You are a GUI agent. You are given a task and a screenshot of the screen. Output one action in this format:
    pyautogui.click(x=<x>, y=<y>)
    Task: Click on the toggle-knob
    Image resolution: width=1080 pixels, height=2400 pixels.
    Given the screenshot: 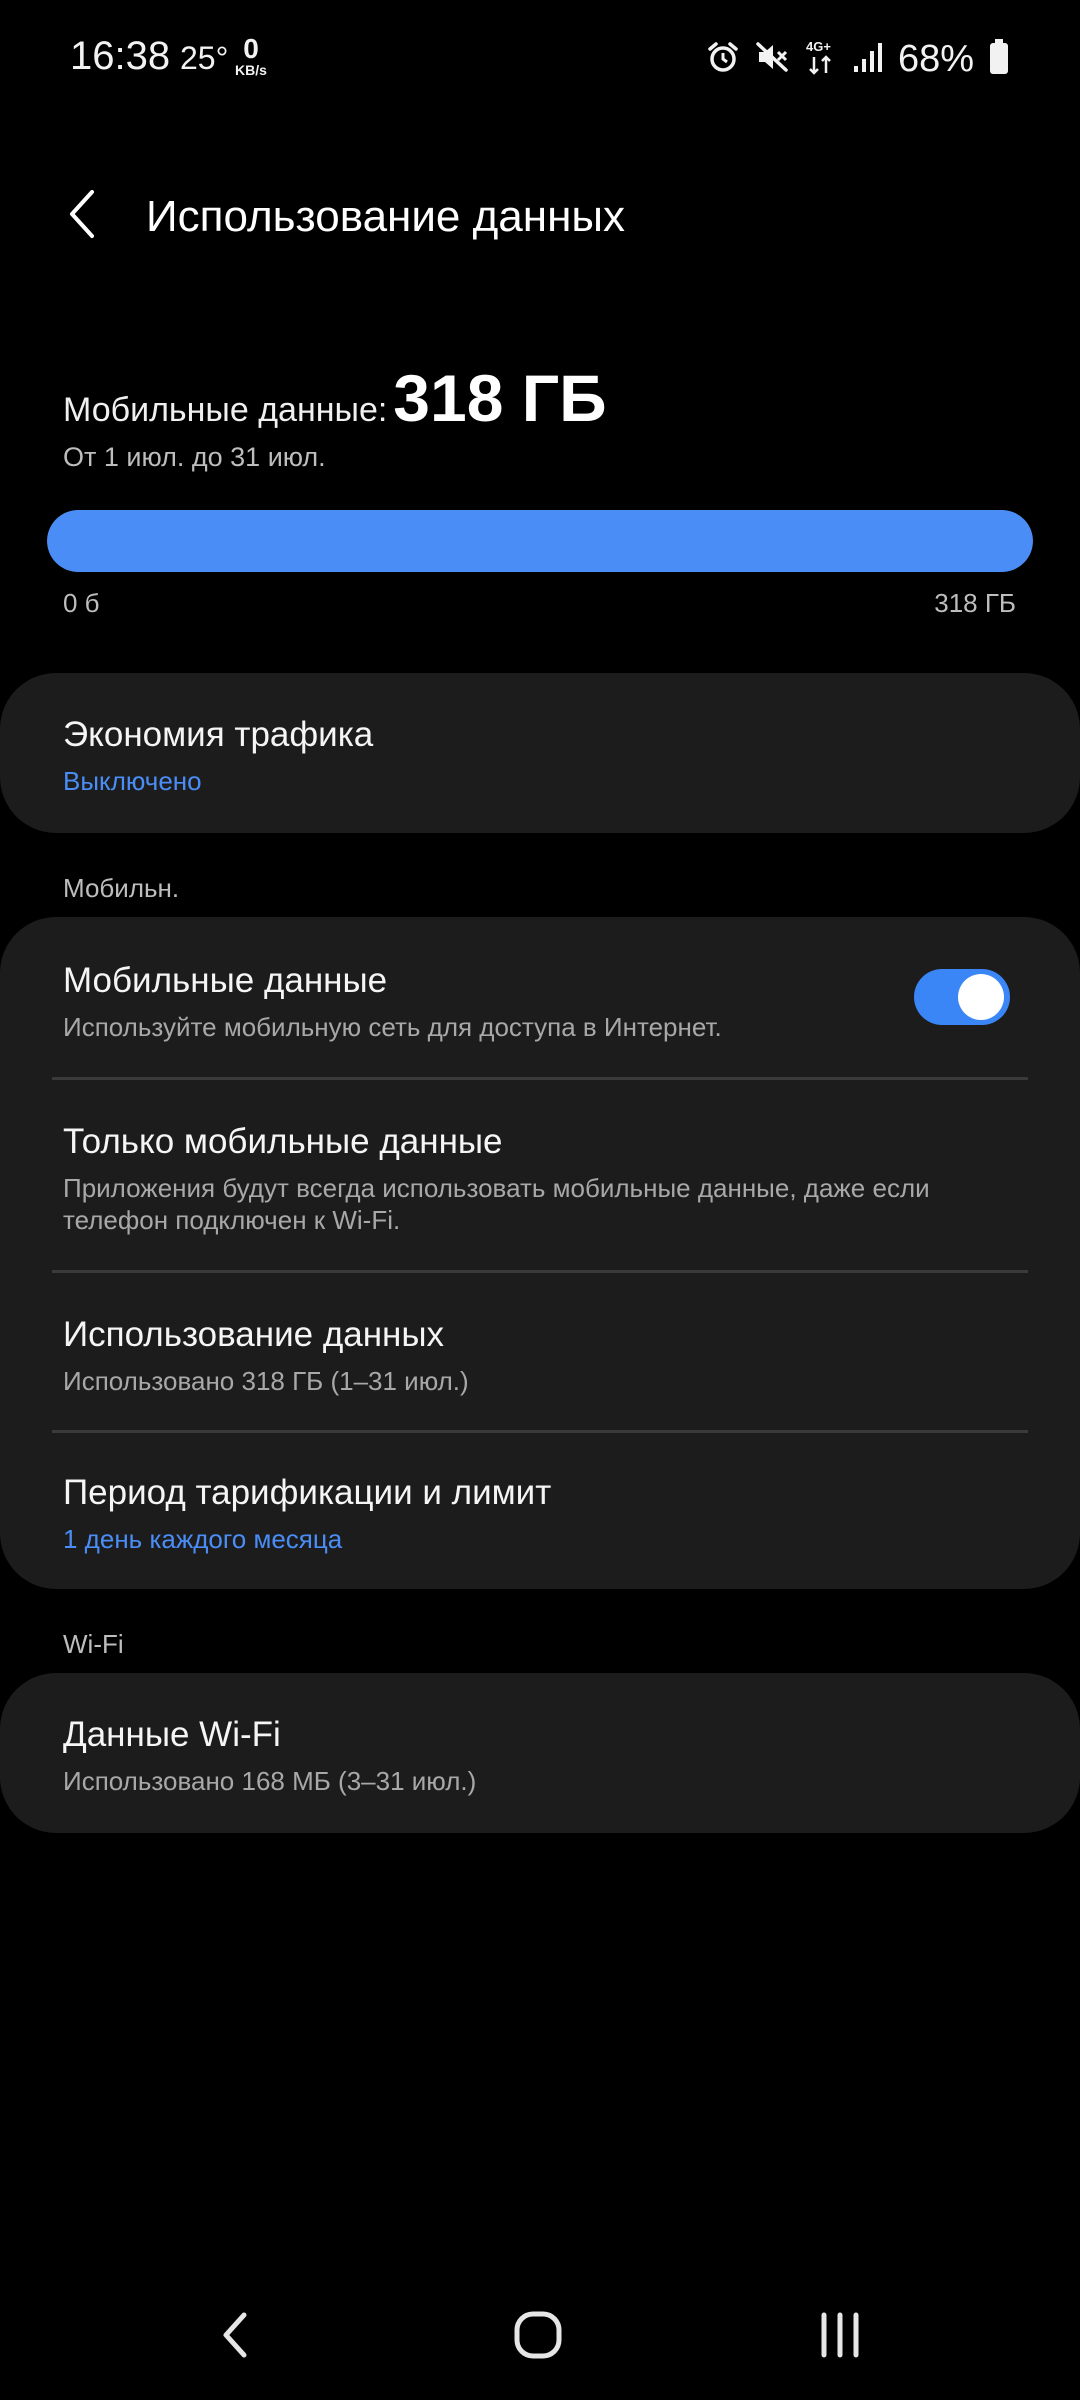 What is the action you would take?
    pyautogui.click(x=981, y=997)
    